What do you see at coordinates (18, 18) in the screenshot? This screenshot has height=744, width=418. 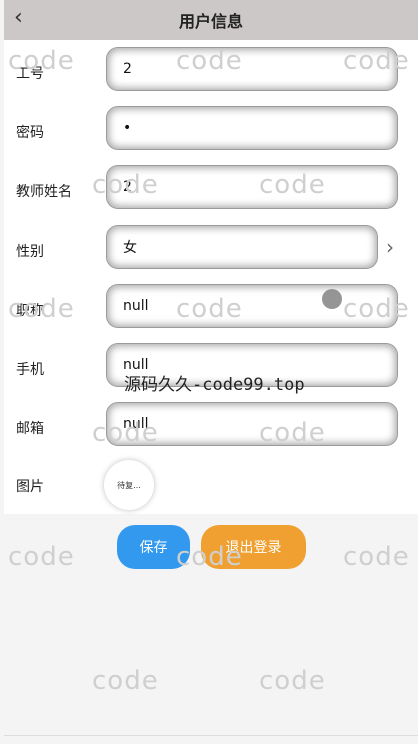 I see `back-icon: ‹` at bounding box center [18, 18].